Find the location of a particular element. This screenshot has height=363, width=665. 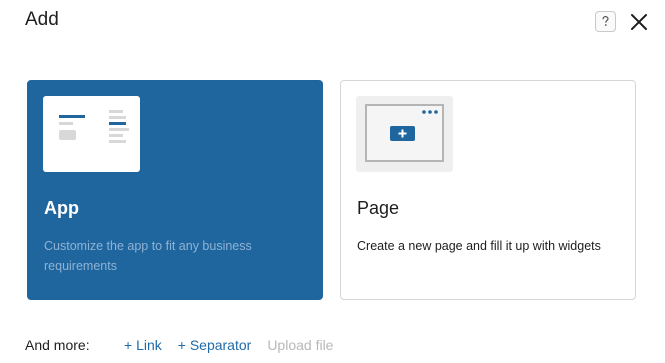

more-label: And more: is located at coordinates (57, 345).